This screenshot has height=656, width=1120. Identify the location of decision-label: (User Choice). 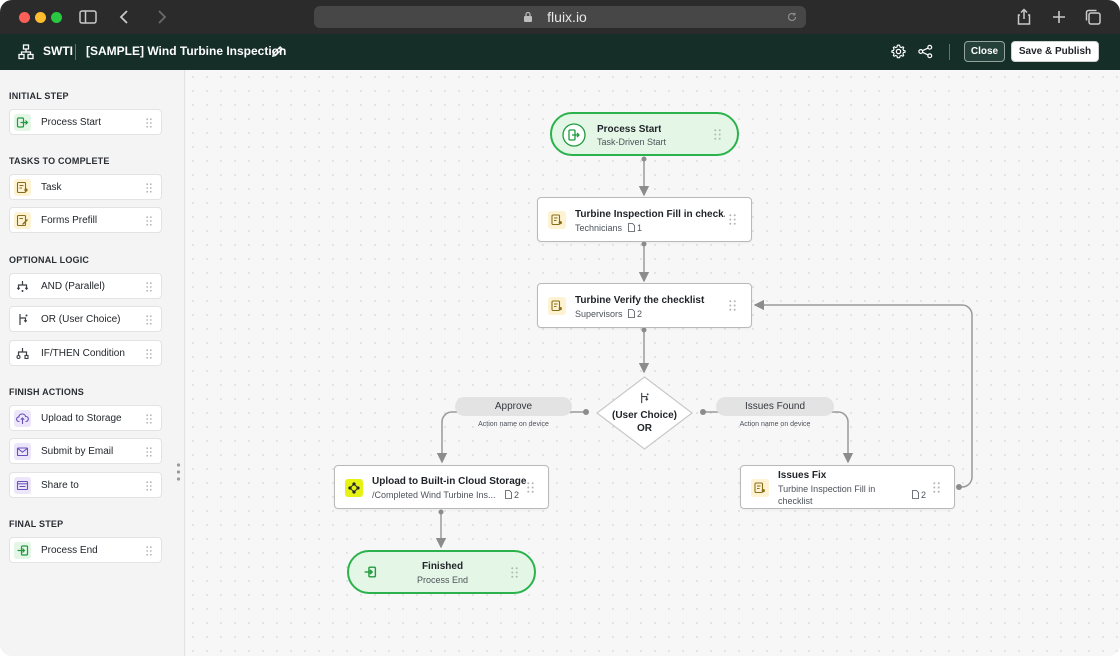
(644, 415).